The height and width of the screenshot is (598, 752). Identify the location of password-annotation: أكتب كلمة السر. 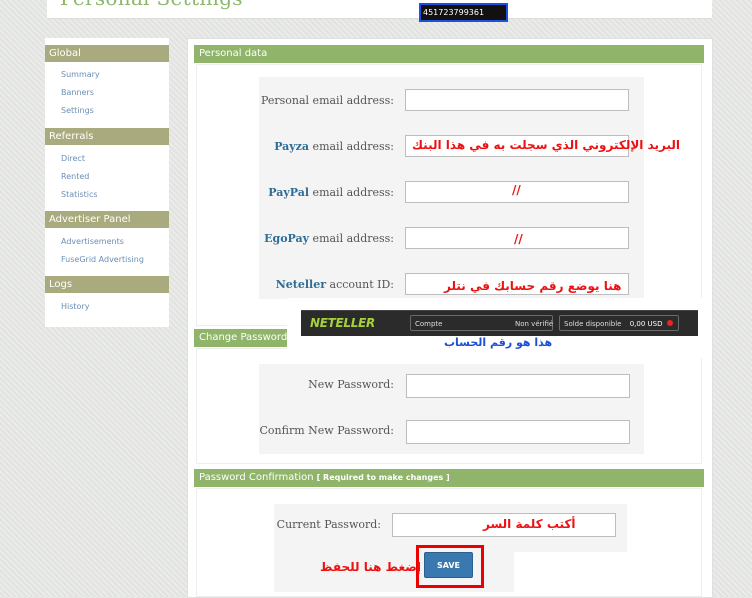
(529, 524).